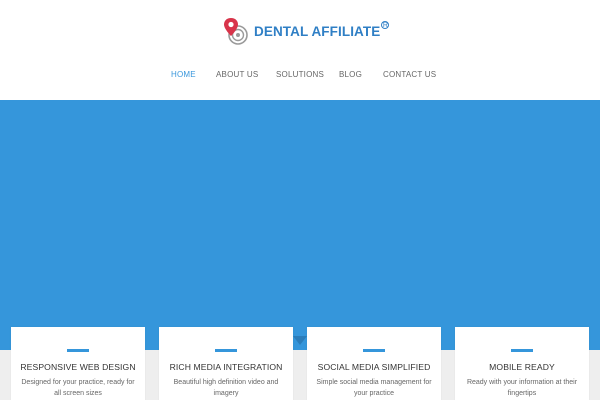 Image resolution: width=600 pixels, height=400 pixels. Describe the element at coordinates (183, 74) in the screenshot. I see `nav-item-home: HOME` at that location.